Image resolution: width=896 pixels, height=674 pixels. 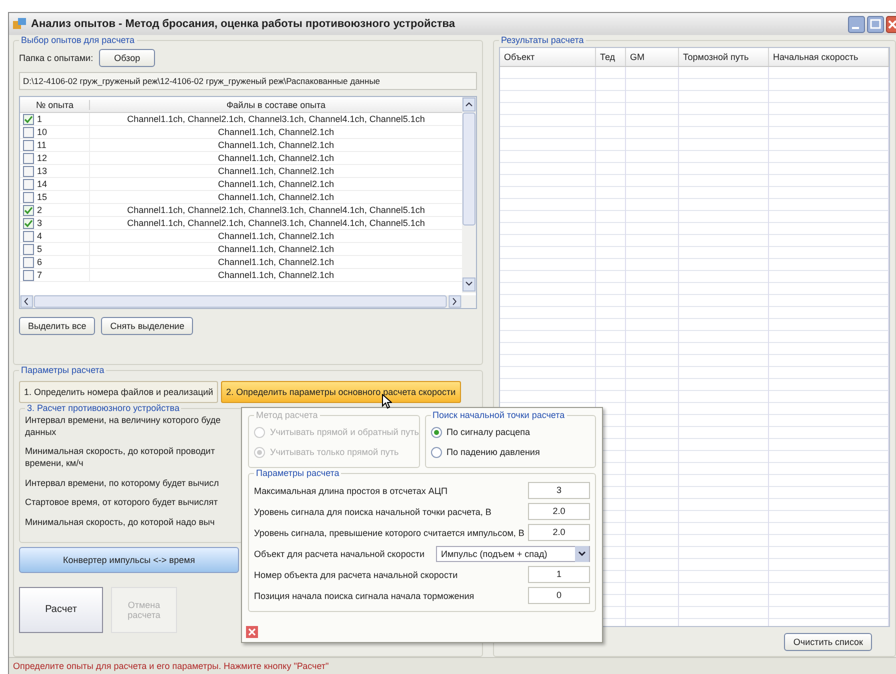 What do you see at coordinates (452, 665) in the screenshot?
I see `status-text: Определите опыты для расчета и его параметры. Нажмите кнопку "Расчет"` at bounding box center [452, 665].